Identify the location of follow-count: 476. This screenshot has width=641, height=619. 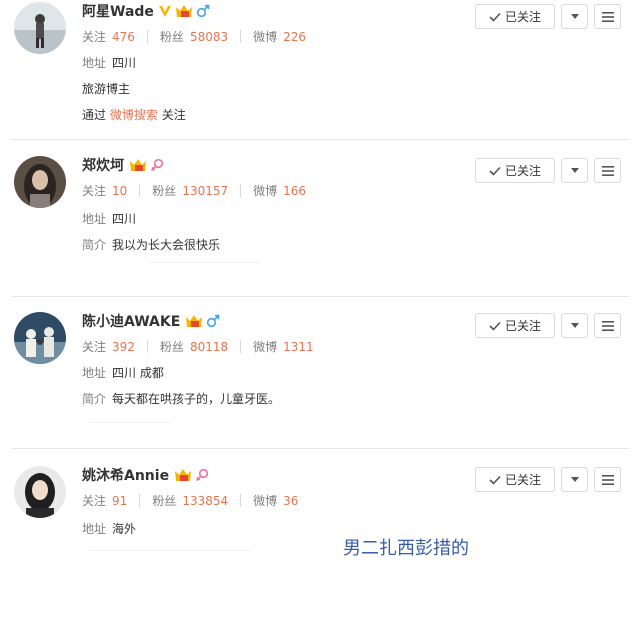
(123, 37).